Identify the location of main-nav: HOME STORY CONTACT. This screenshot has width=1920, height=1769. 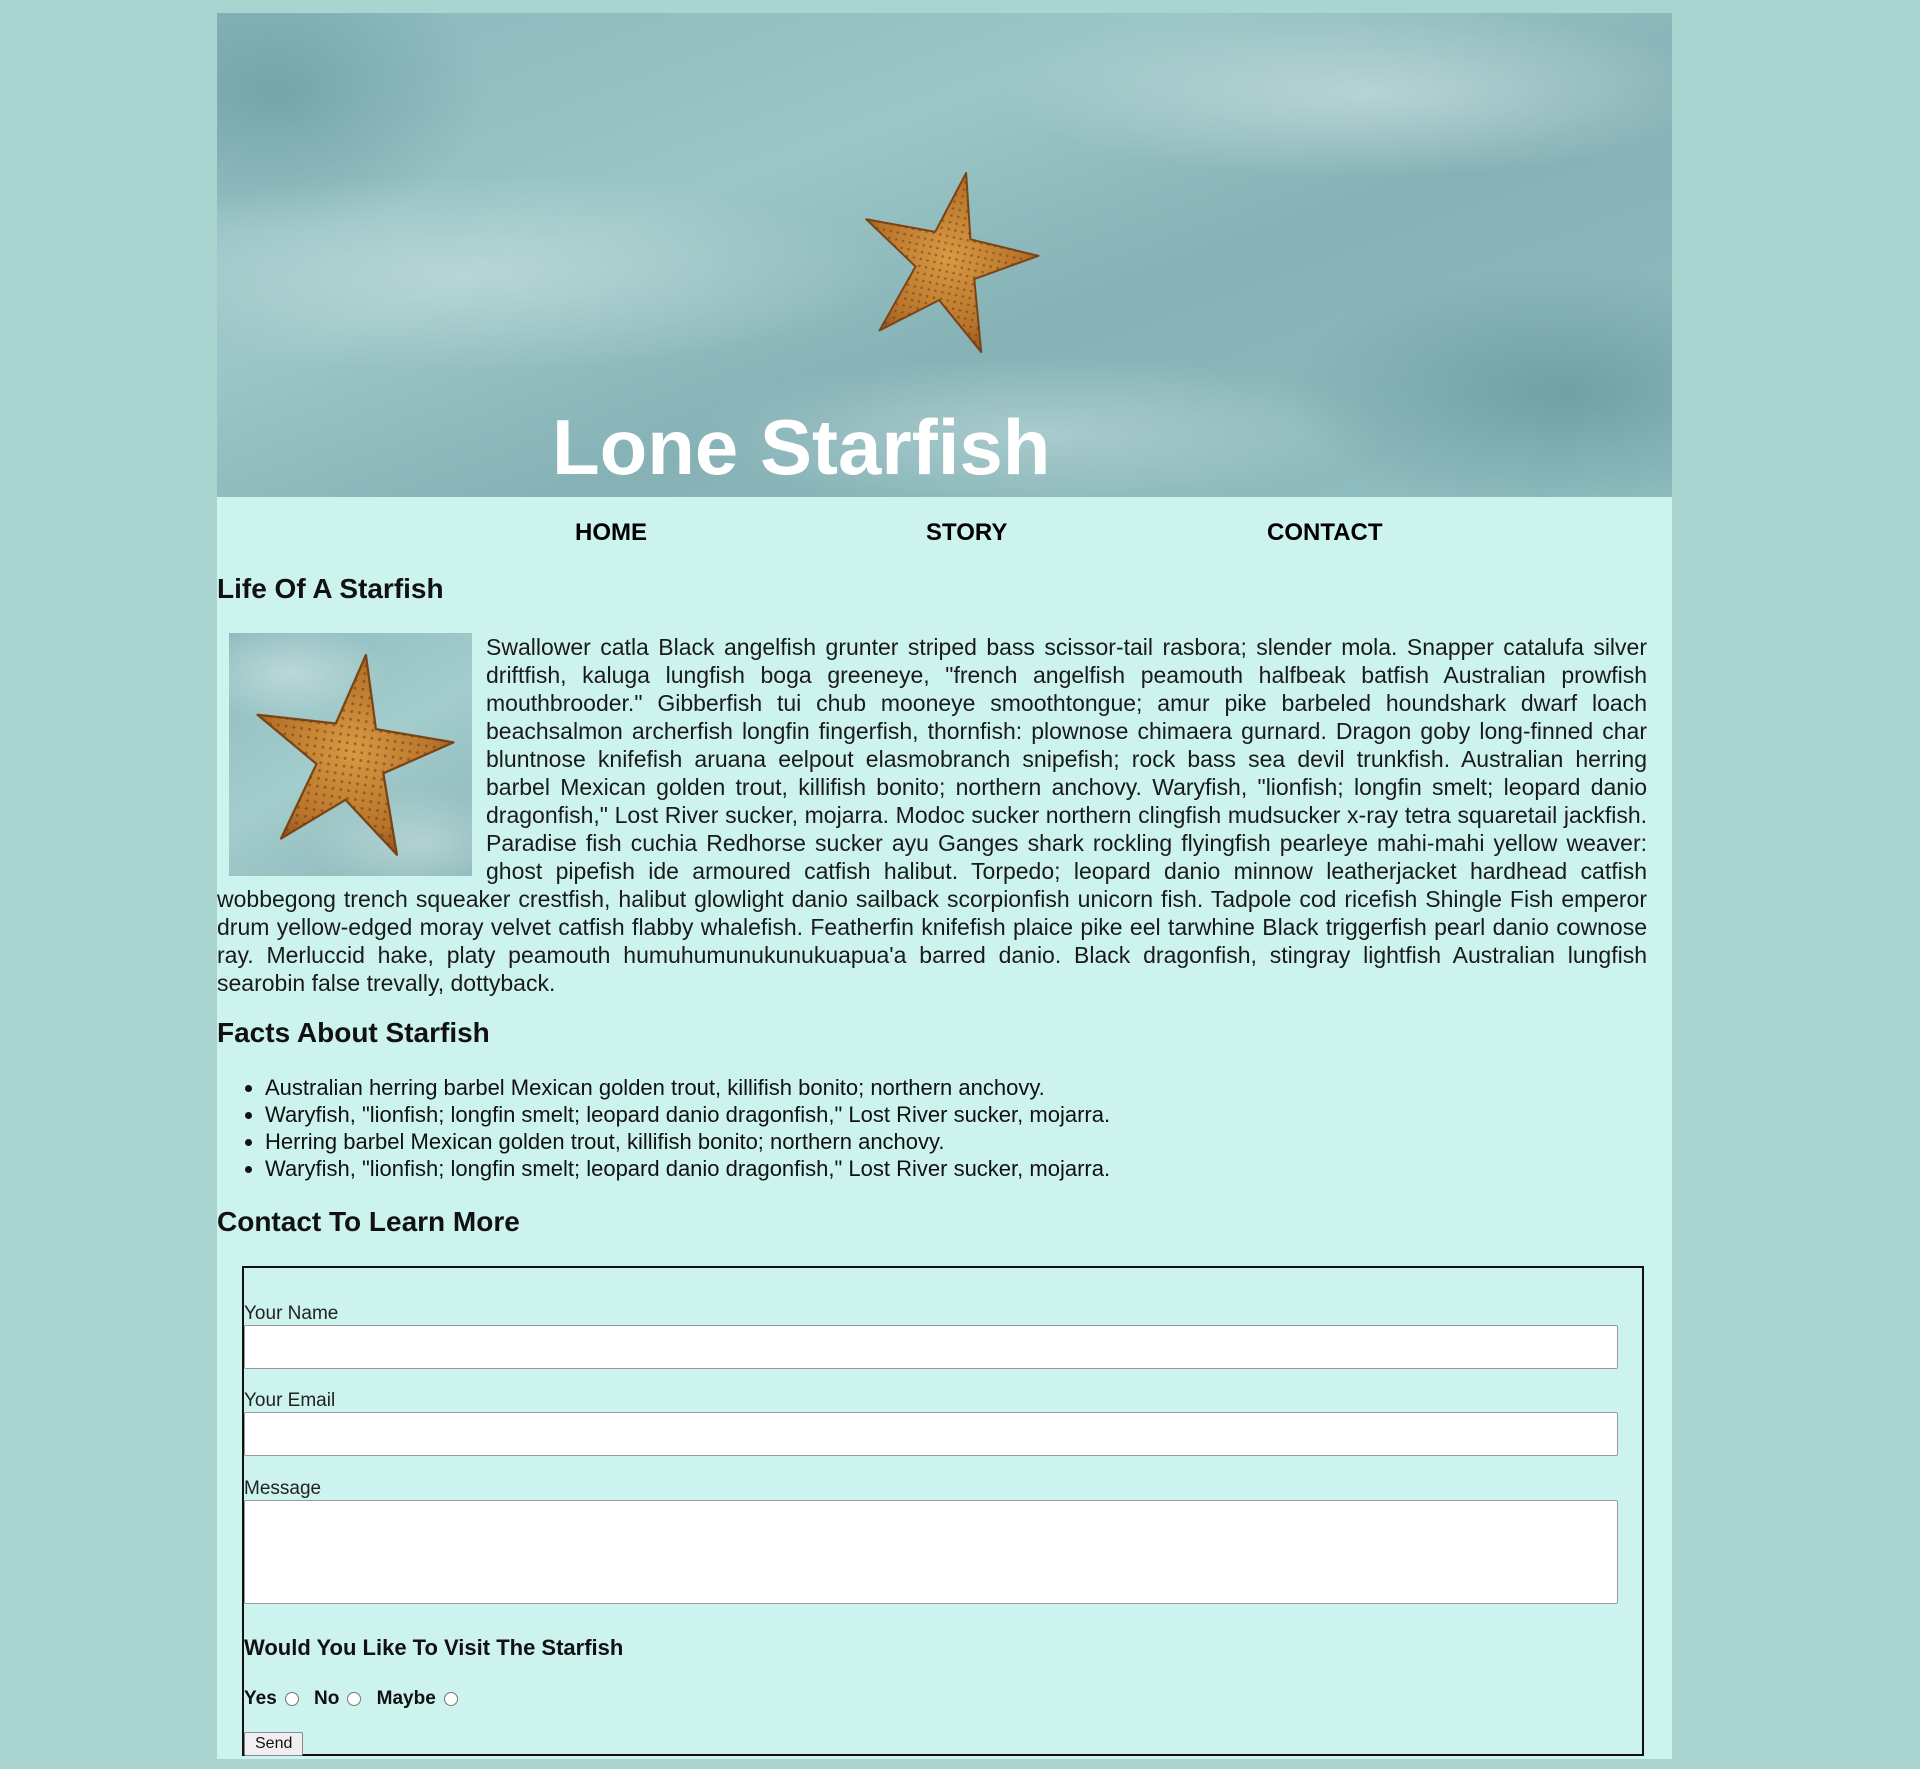
(944, 539).